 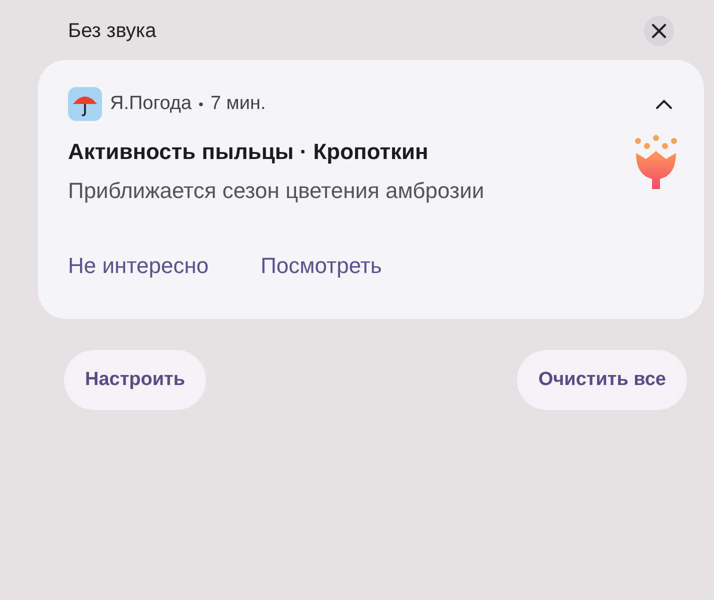 What do you see at coordinates (138, 265) in the screenshot?
I see `action-link: Не интересно` at bounding box center [138, 265].